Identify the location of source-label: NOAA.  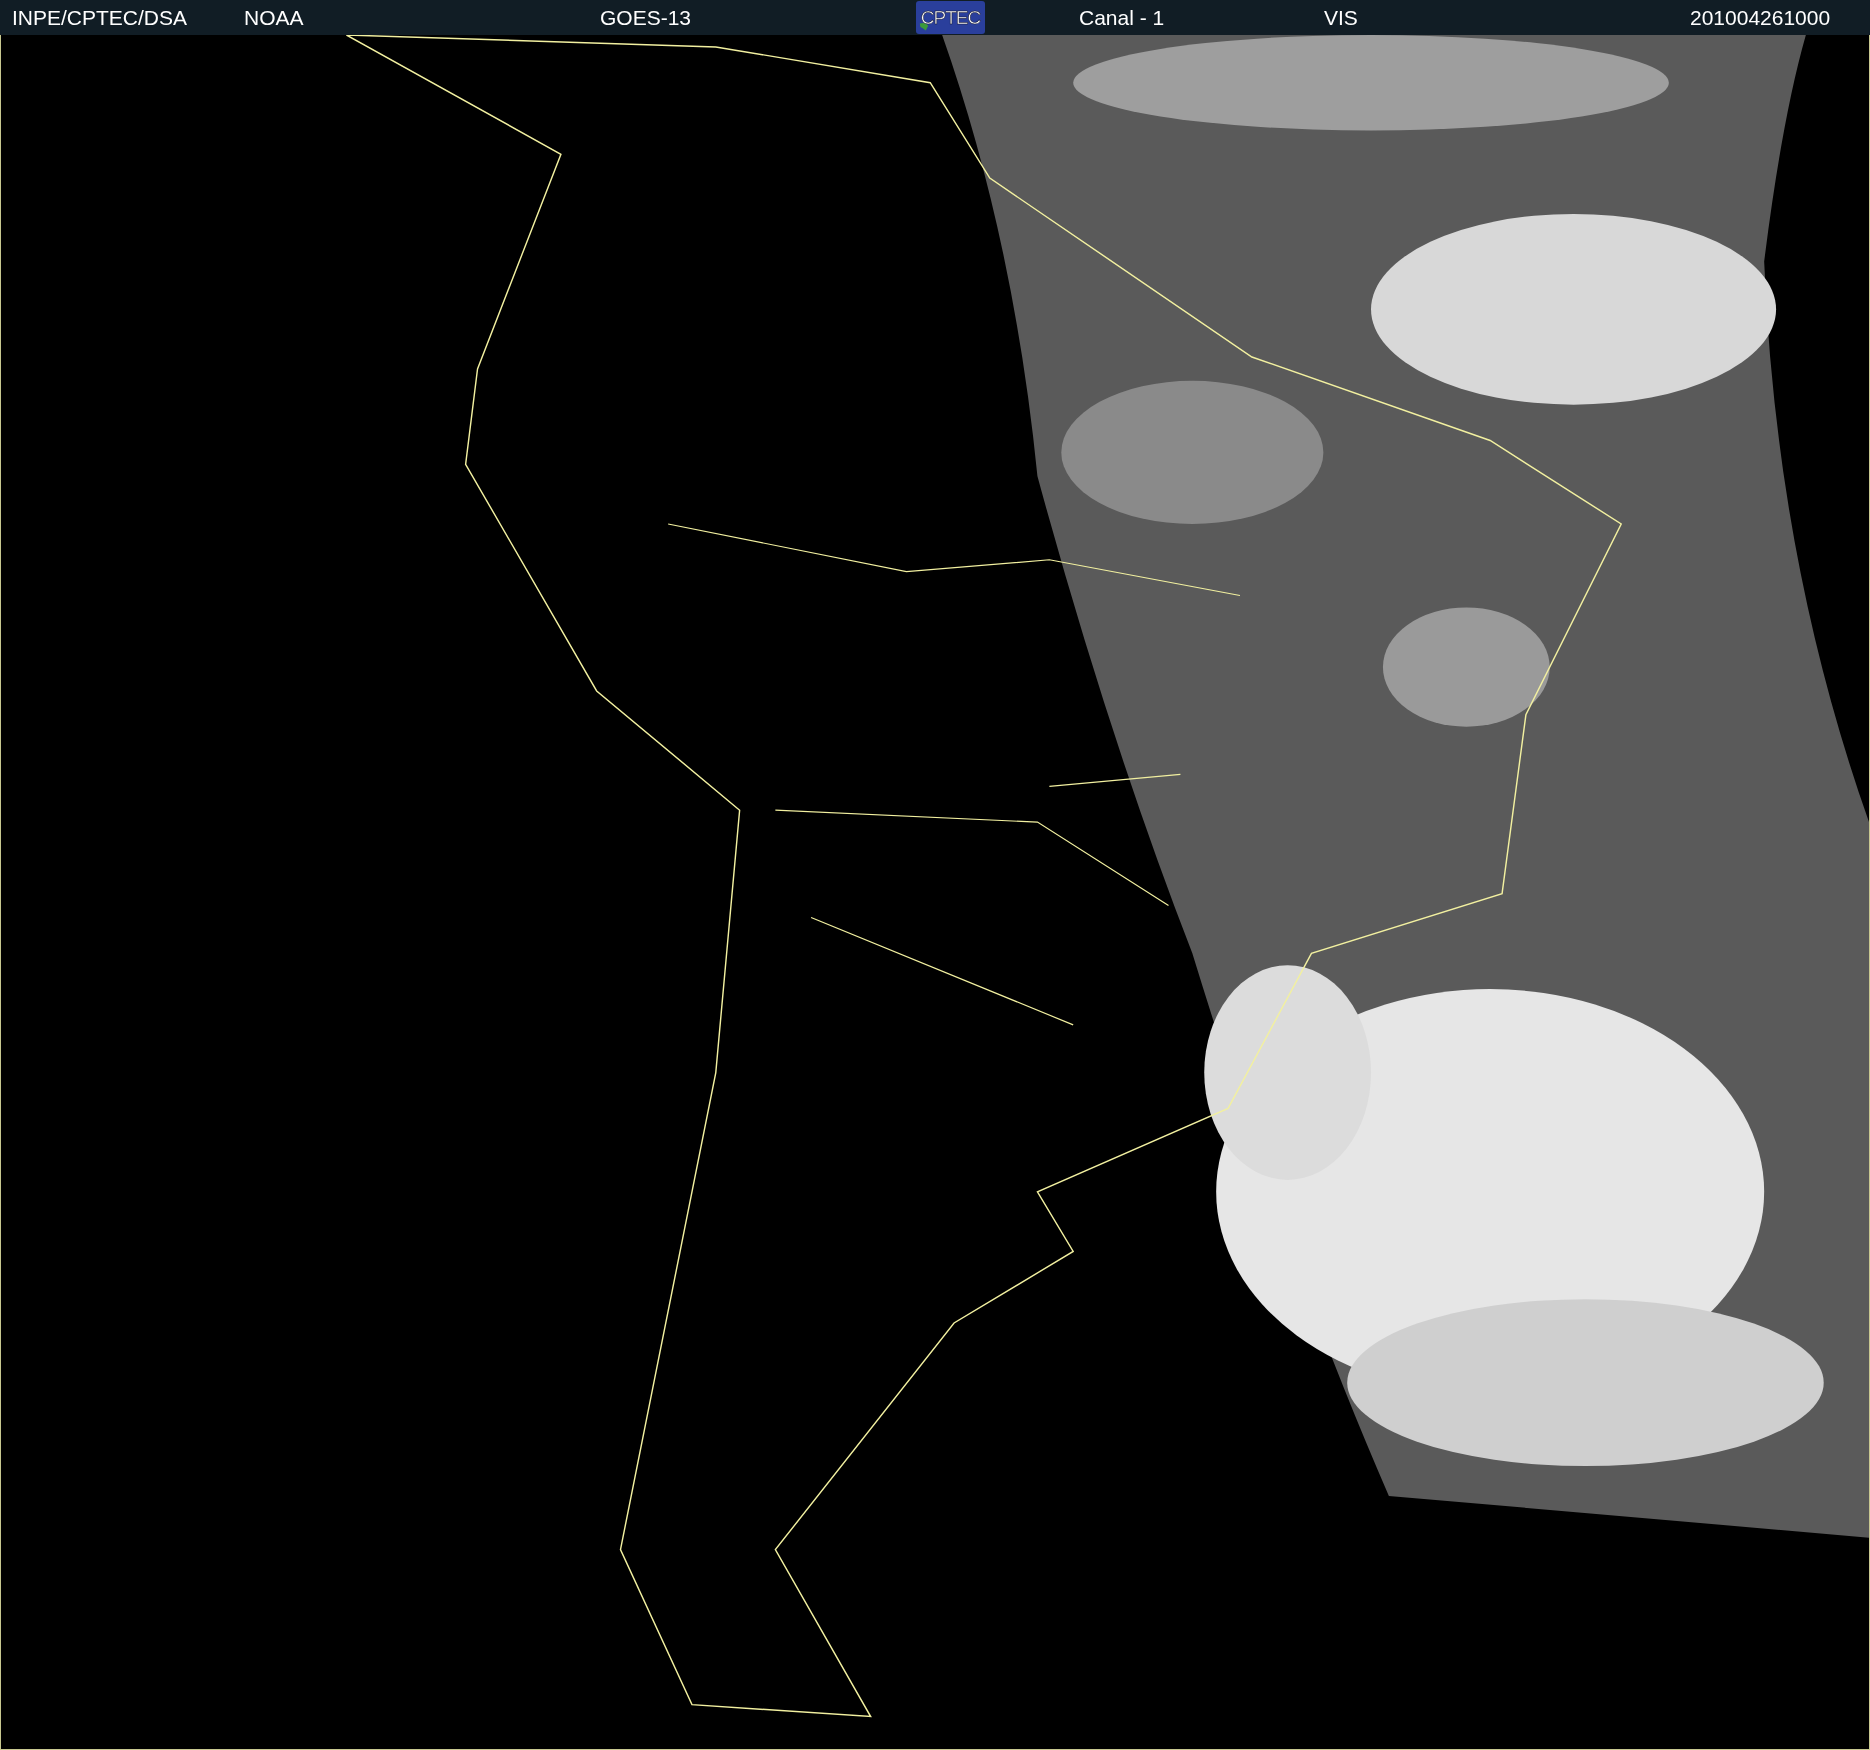
(274, 17).